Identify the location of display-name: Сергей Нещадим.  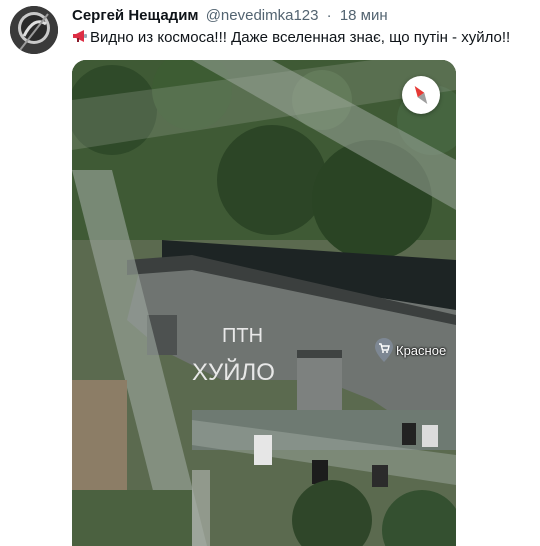
(135, 15).